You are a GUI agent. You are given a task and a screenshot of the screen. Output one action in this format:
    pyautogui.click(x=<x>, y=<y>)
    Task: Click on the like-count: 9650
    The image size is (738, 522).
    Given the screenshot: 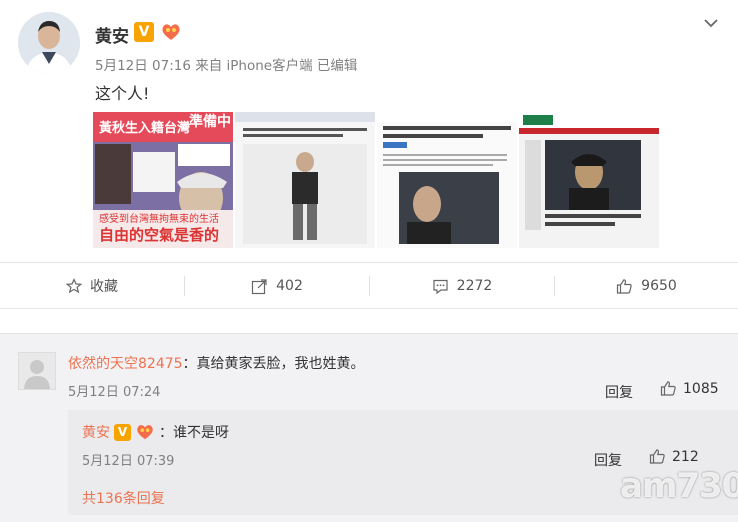 What is the action you would take?
    pyautogui.click(x=659, y=286)
    